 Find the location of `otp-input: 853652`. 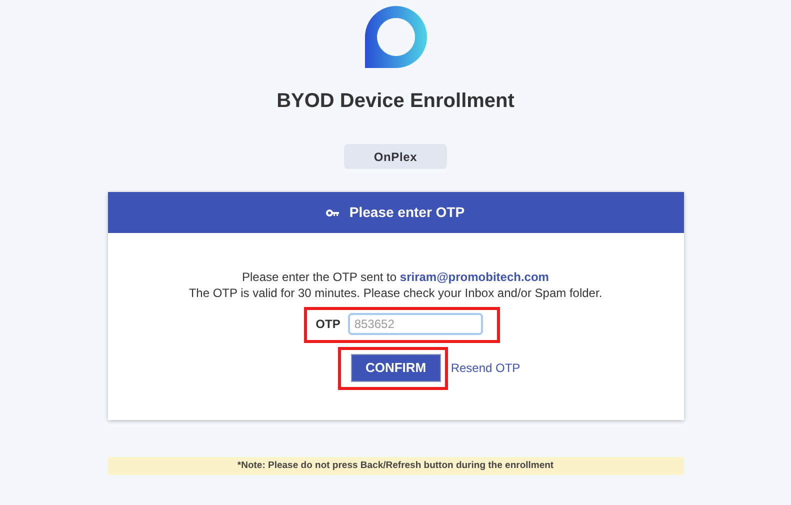

otp-input: 853652 is located at coordinates (416, 324).